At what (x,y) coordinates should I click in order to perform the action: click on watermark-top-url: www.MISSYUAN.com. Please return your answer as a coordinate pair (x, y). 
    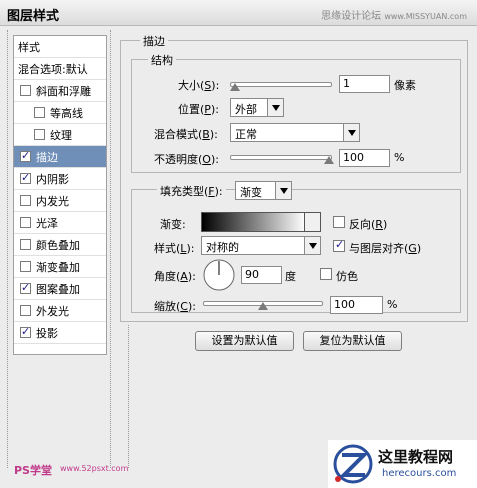
    Looking at the image, I should click on (425, 16).